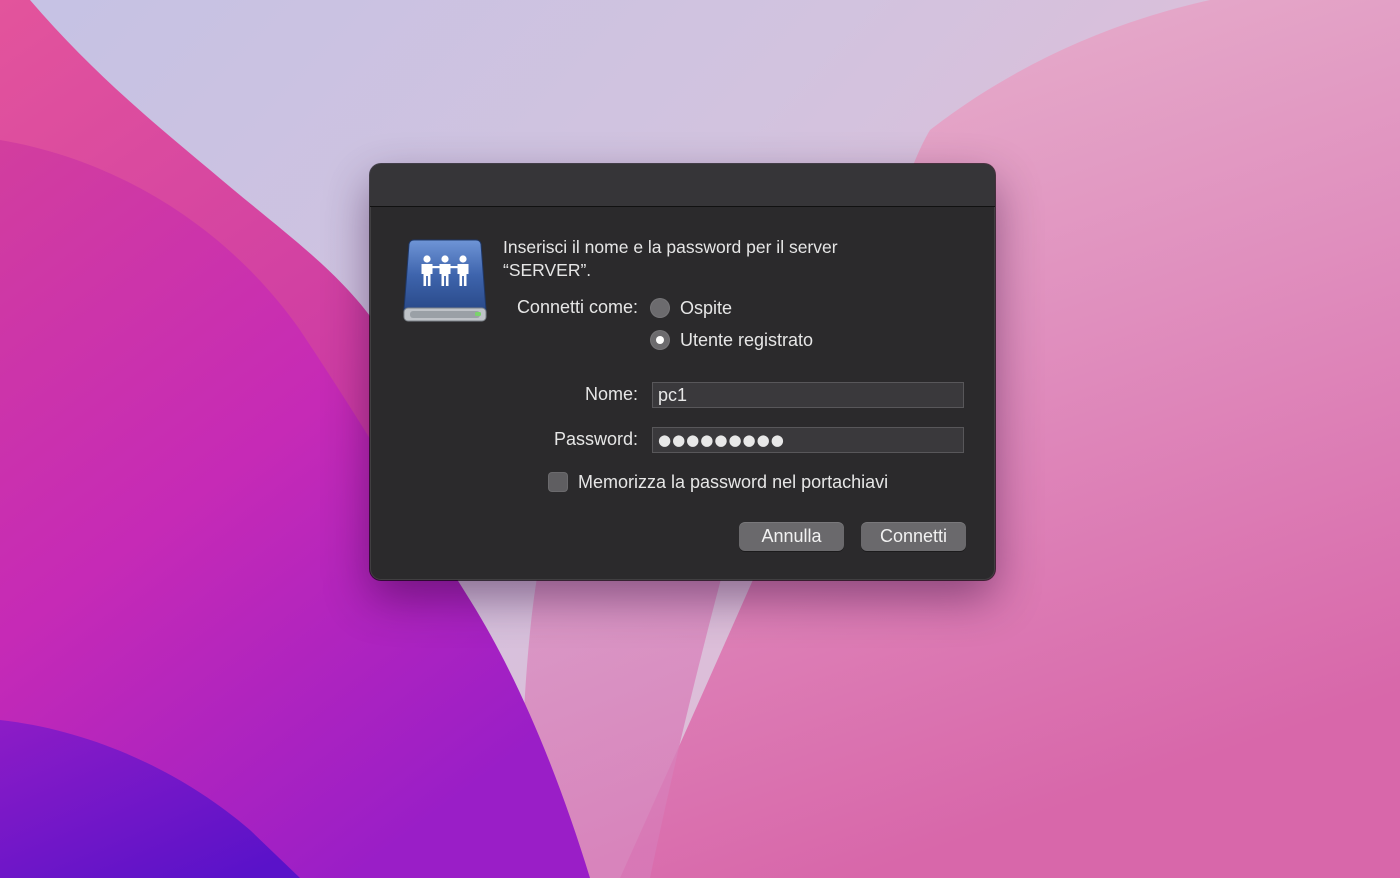 The image size is (1400, 878). I want to click on radio-registered-user-button, so click(660, 340).